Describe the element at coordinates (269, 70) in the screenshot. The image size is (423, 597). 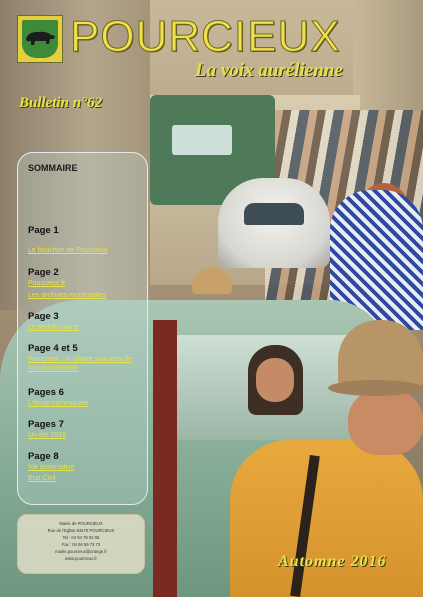
I see `newsletter-subtitle: La voix aurélienne` at that location.